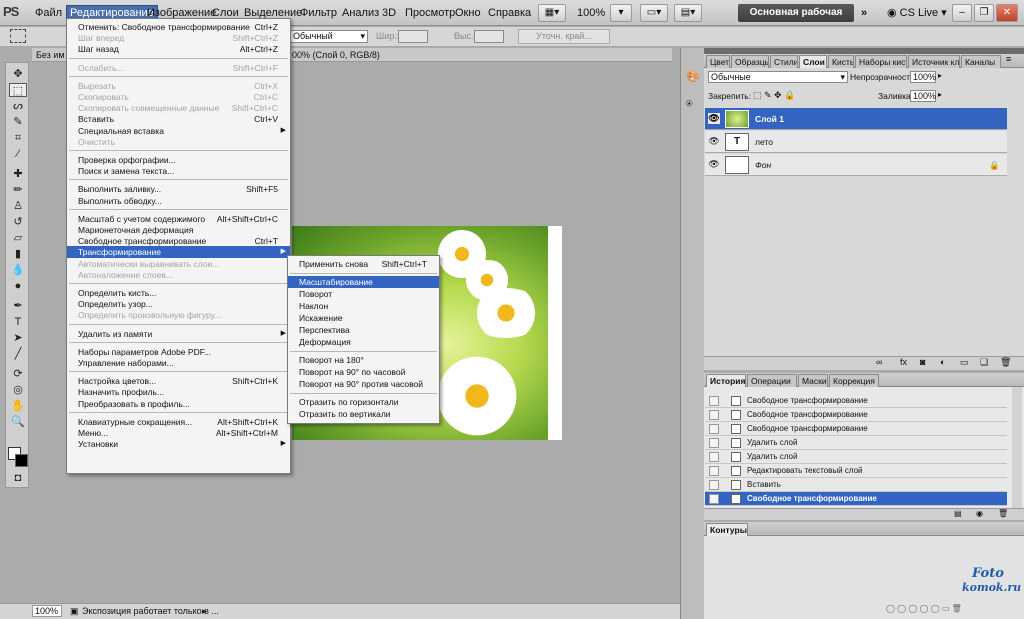  I want to click on foreground-color-swatch, so click(21, 460).